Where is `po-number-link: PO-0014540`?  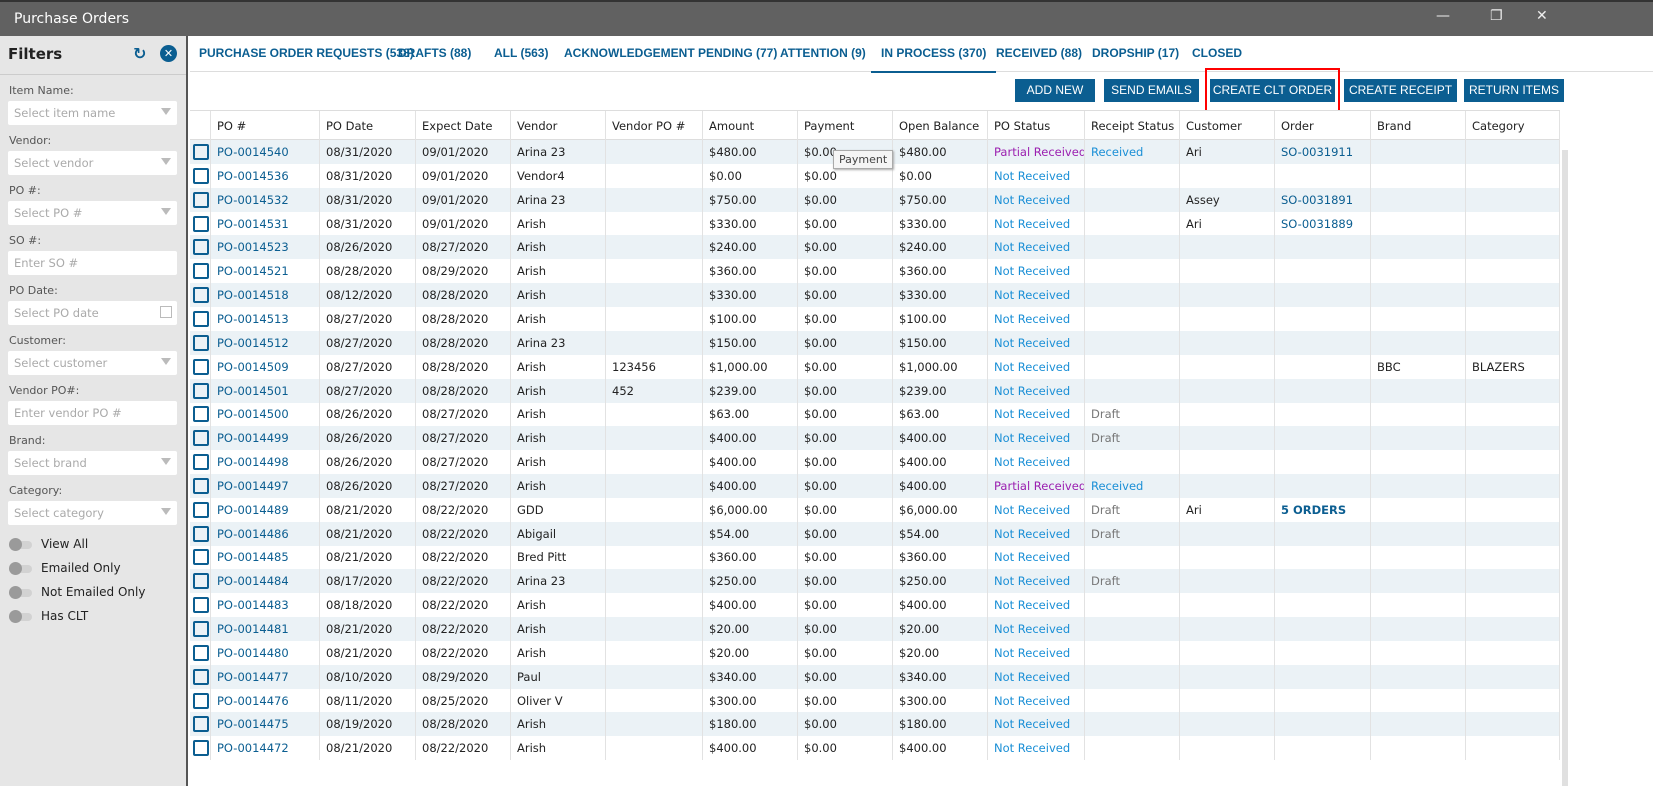
po-number-link: PO-0014540 is located at coordinates (265, 152).